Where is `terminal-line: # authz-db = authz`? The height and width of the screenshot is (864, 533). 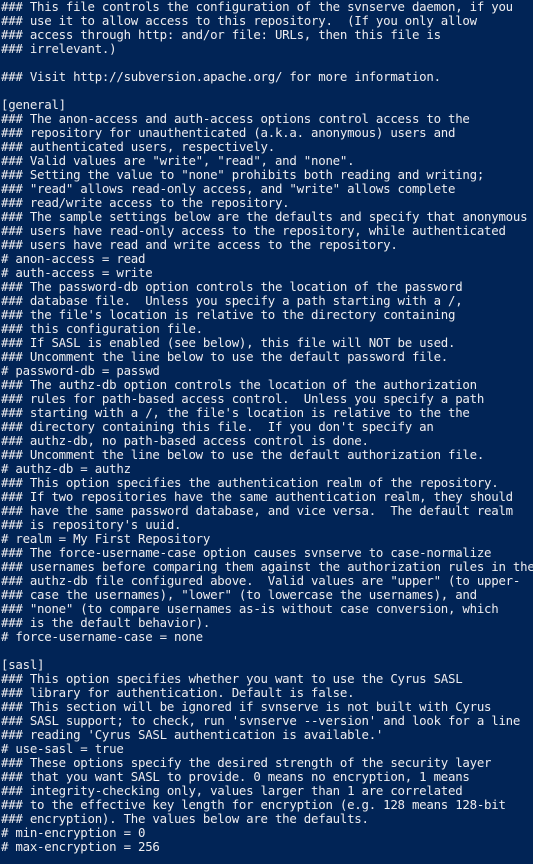 terminal-line: # authz-db = authz is located at coordinates (66, 468).